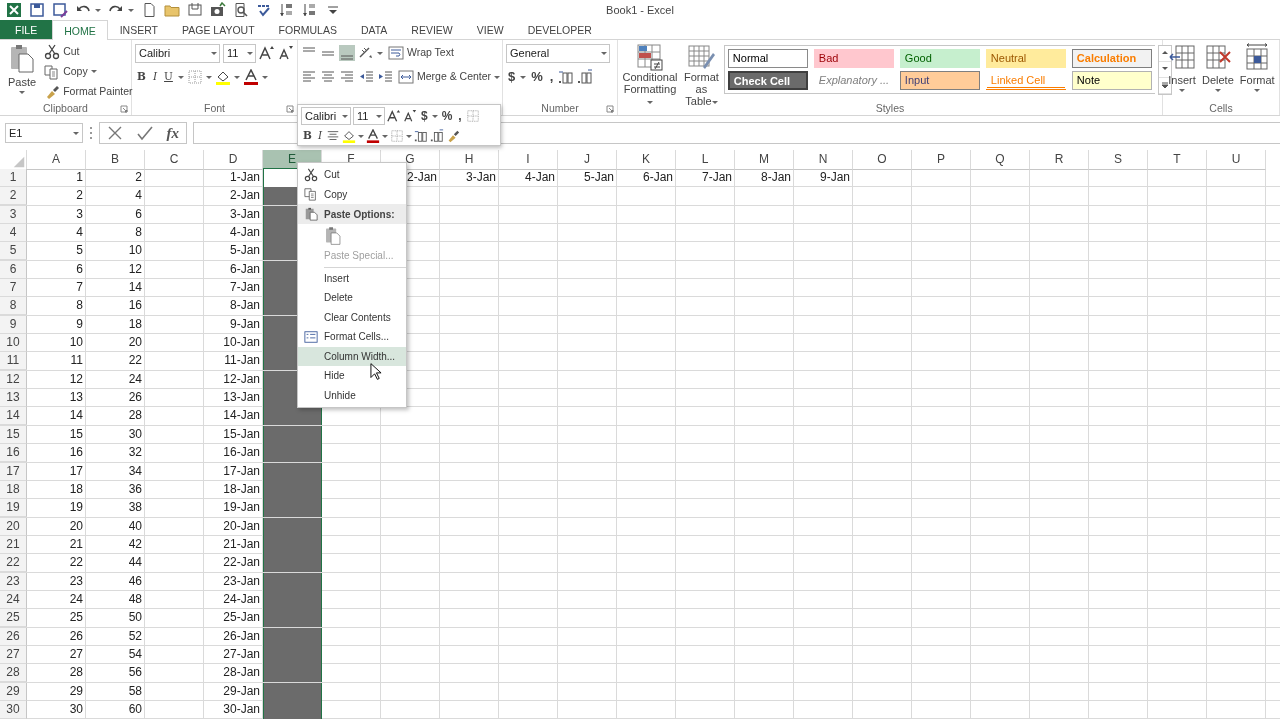 The height and width of the screenshot is (720, 1280). What do you see at coordinates (823, 160) in the screenshot?
I see `column-header: N` at bounding box center [823, 160].